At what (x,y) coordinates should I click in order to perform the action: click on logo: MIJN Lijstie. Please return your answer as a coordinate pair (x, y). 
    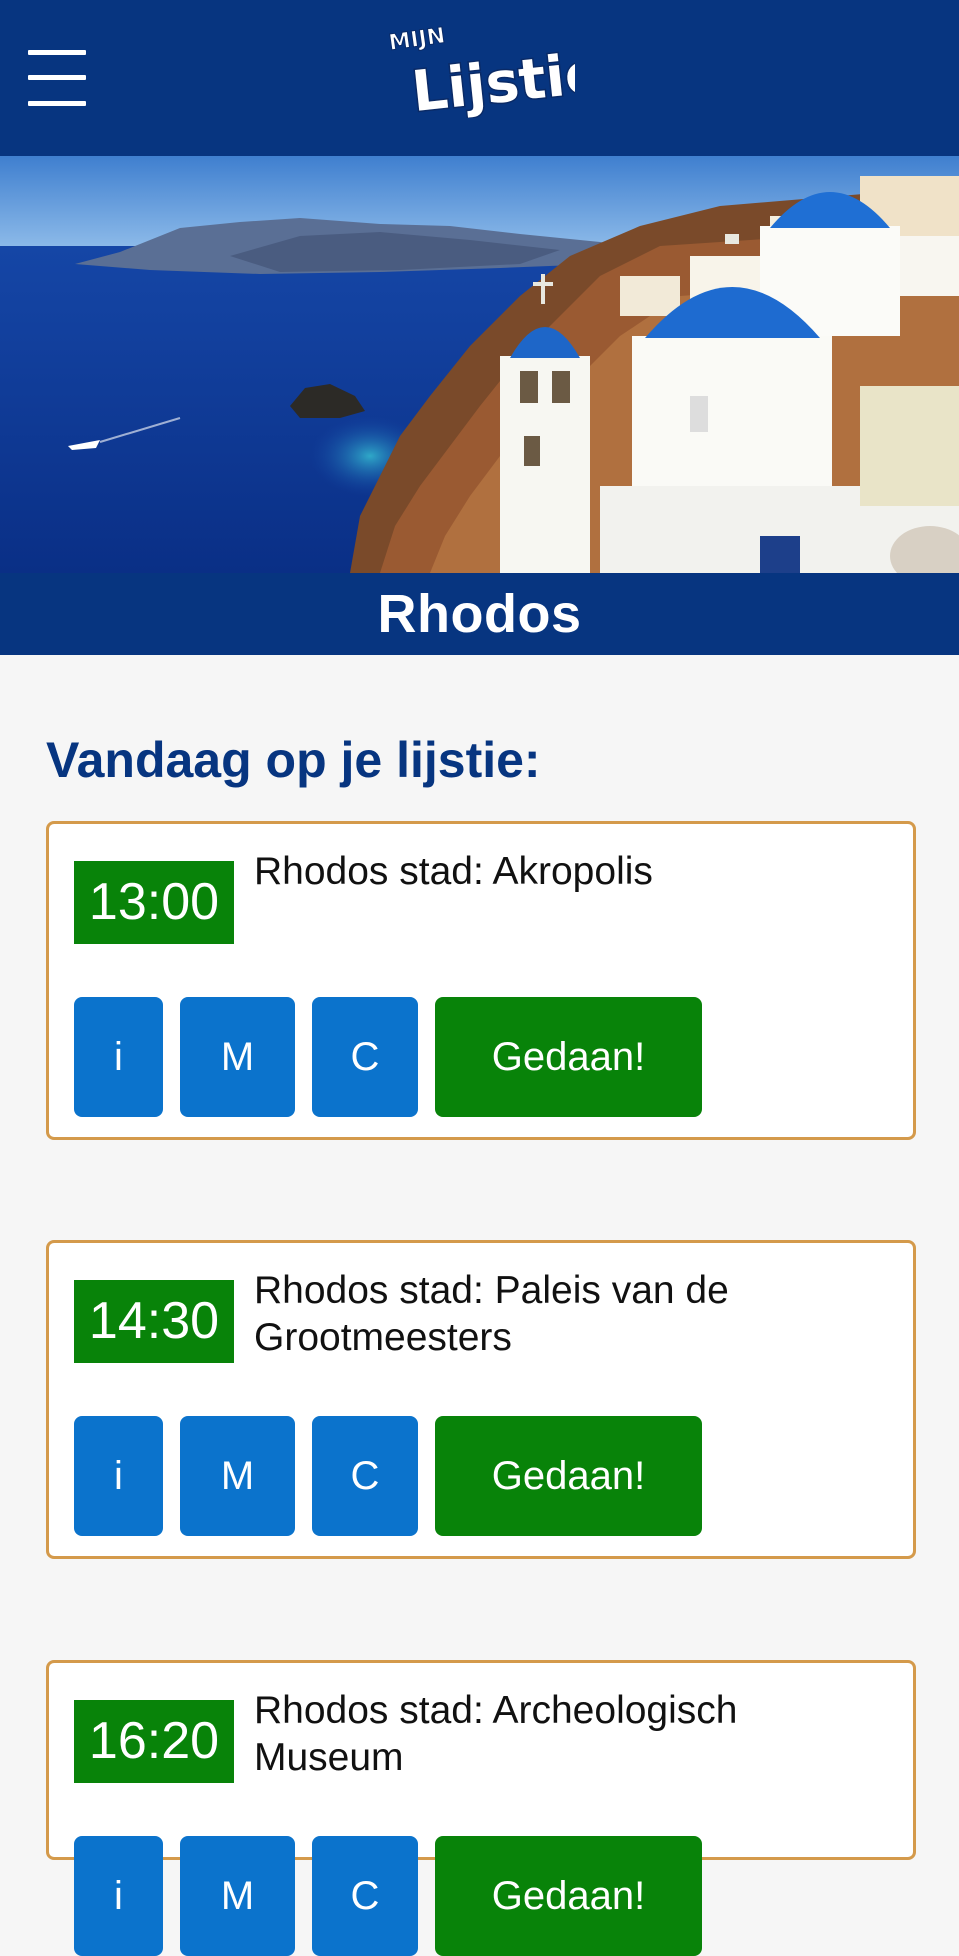
    Looking at the image, I should click on (496, 72).